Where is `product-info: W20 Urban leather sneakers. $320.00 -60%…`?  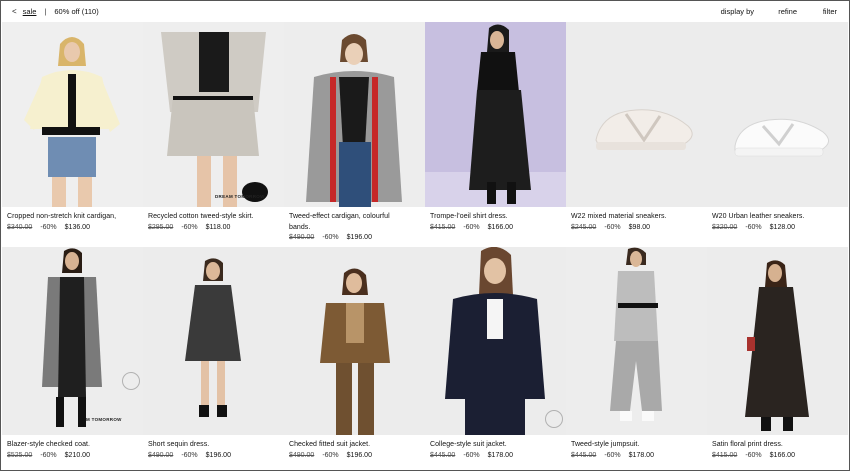 product-info: W20 Urban leather sneakers. $320.00 -60%… is located at coordinates (779, 222).